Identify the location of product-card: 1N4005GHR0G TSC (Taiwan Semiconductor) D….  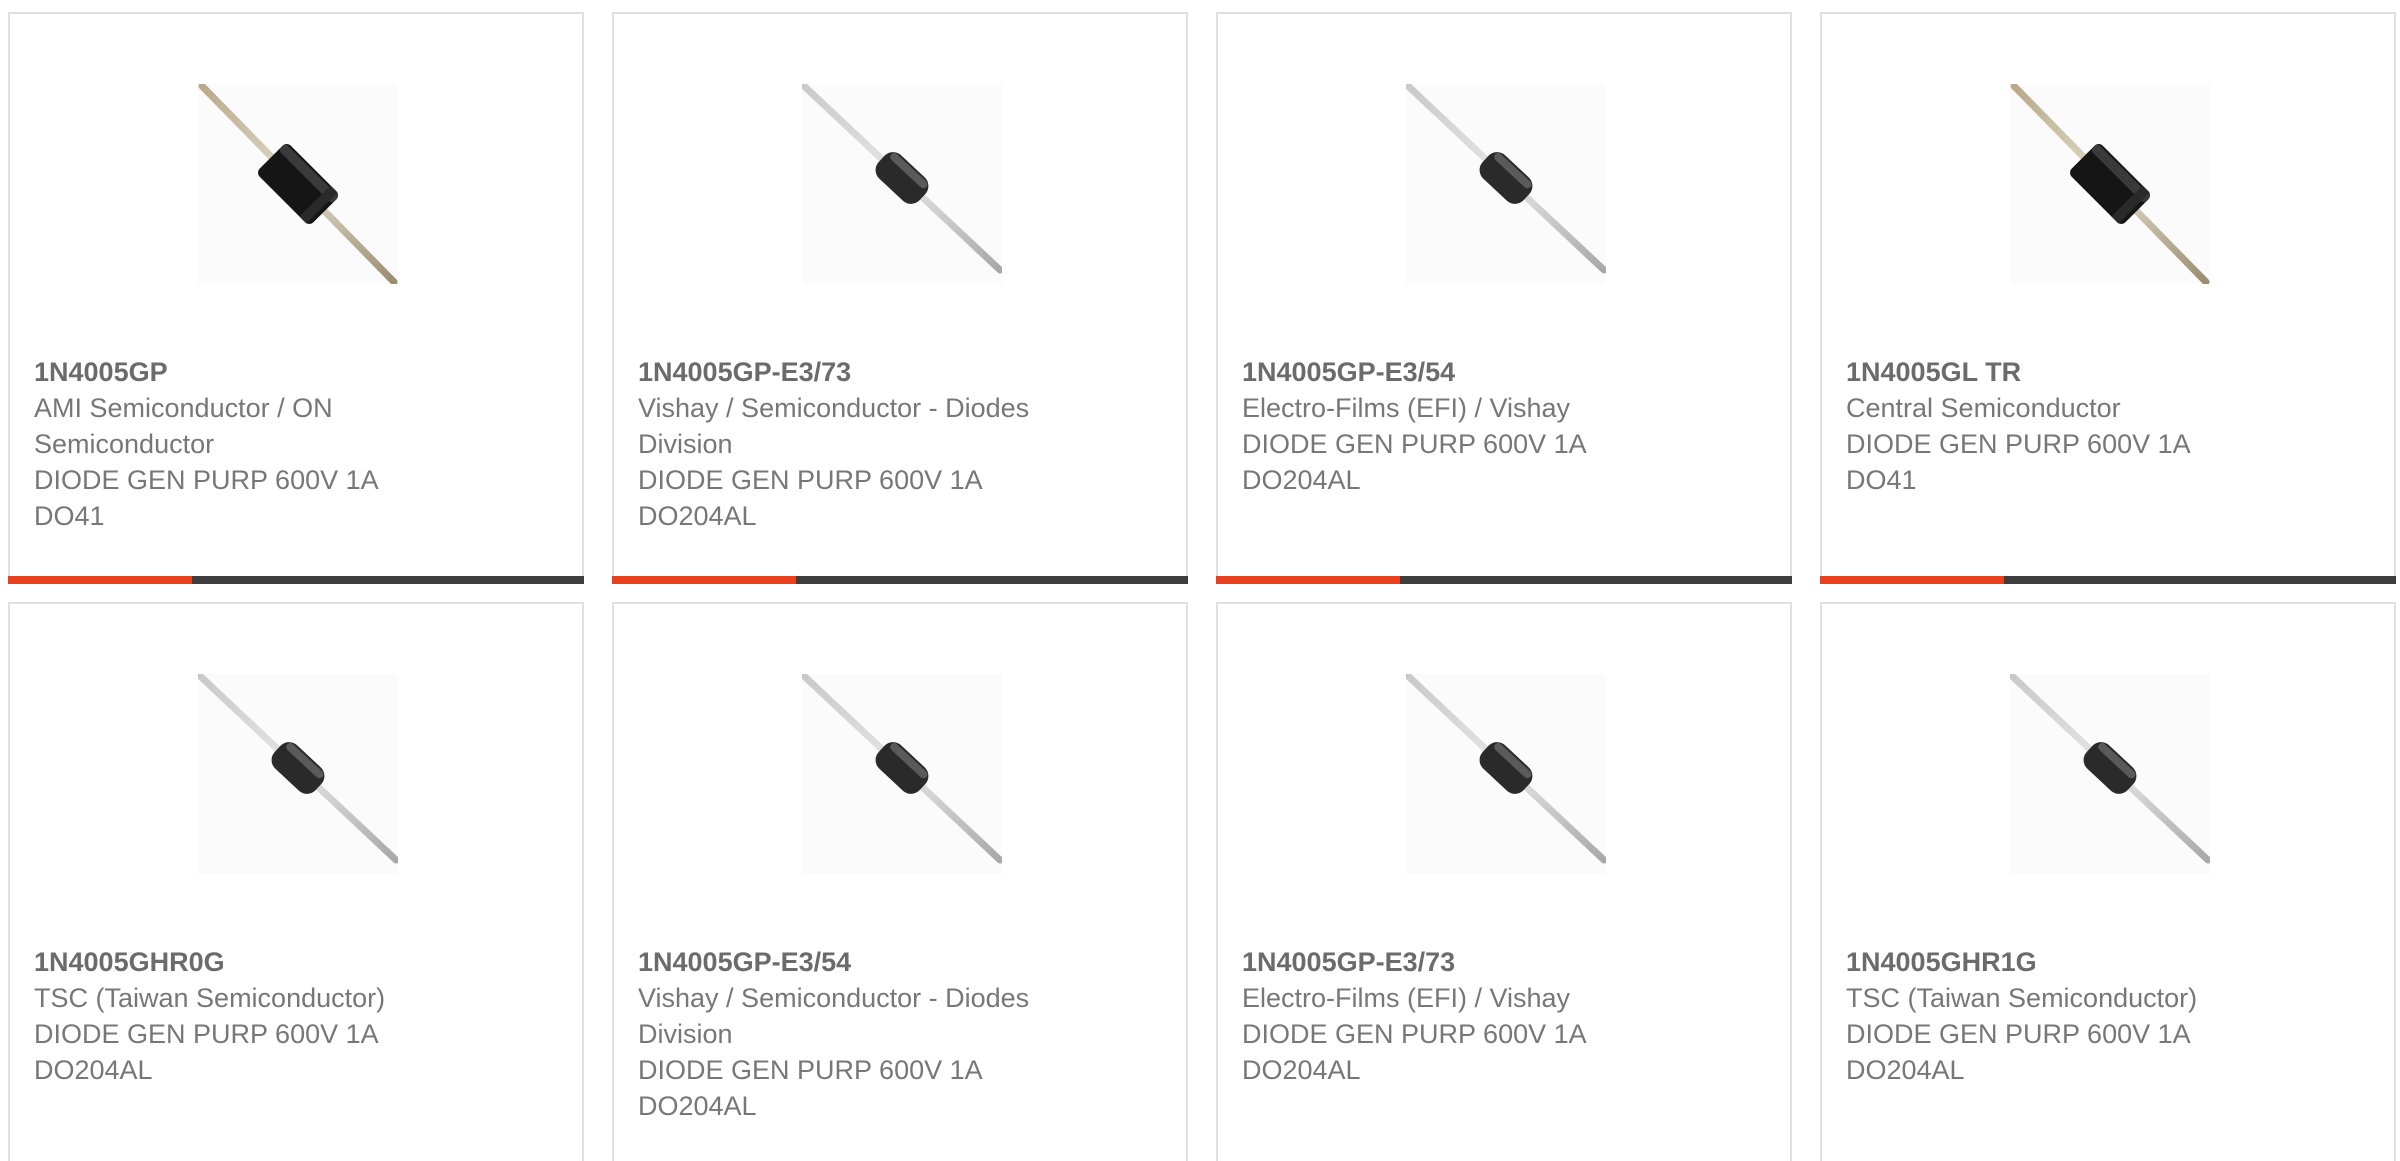
(296, 881).